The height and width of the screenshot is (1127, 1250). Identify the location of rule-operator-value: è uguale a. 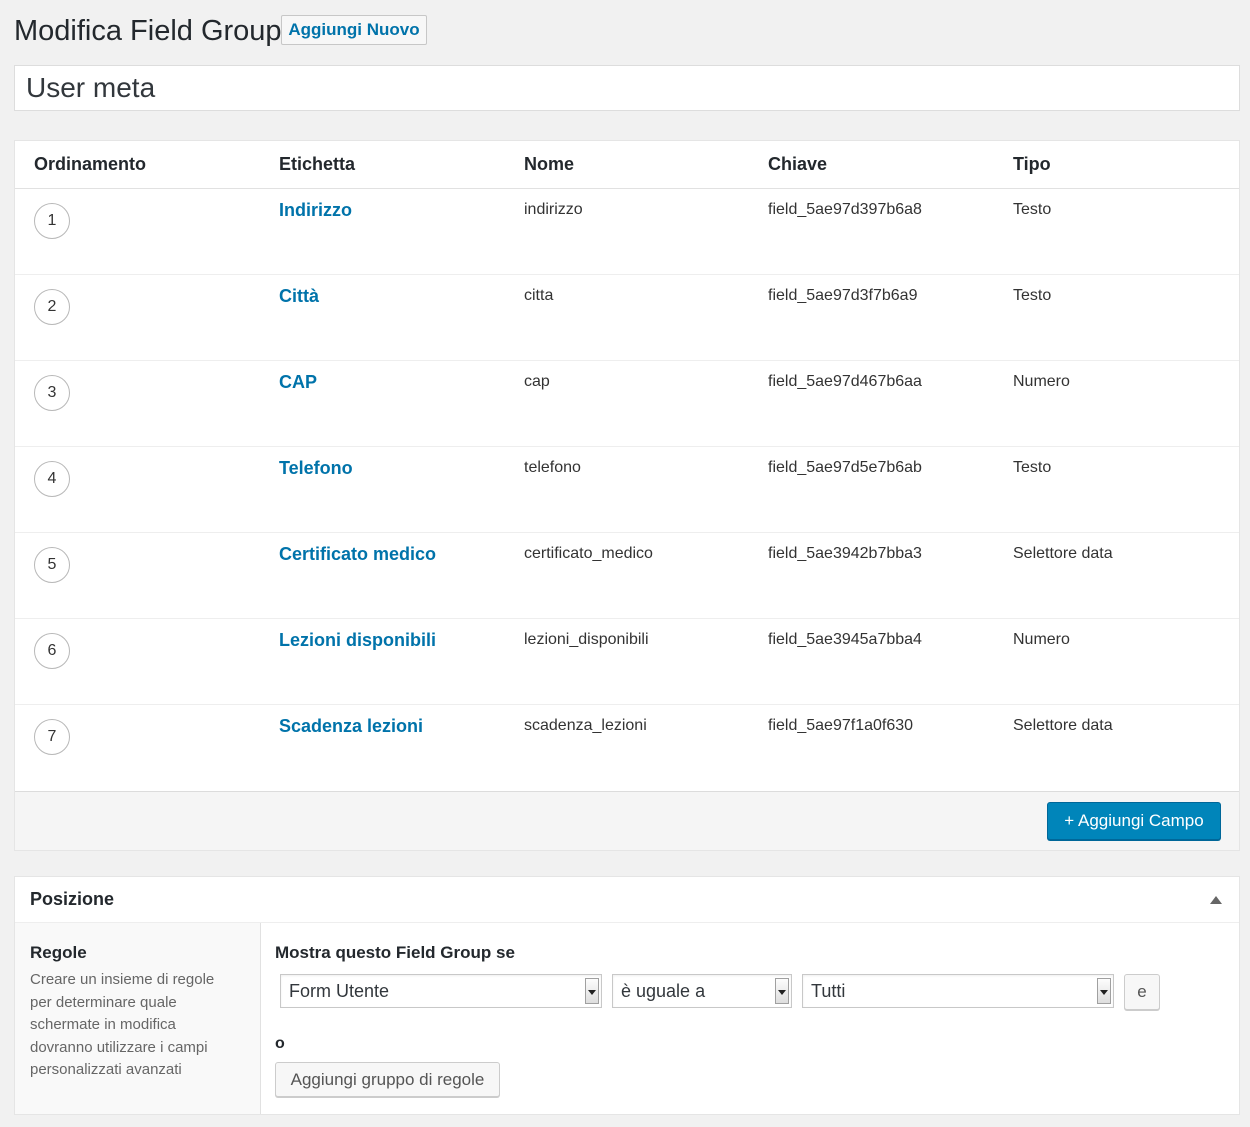
(663, 990).